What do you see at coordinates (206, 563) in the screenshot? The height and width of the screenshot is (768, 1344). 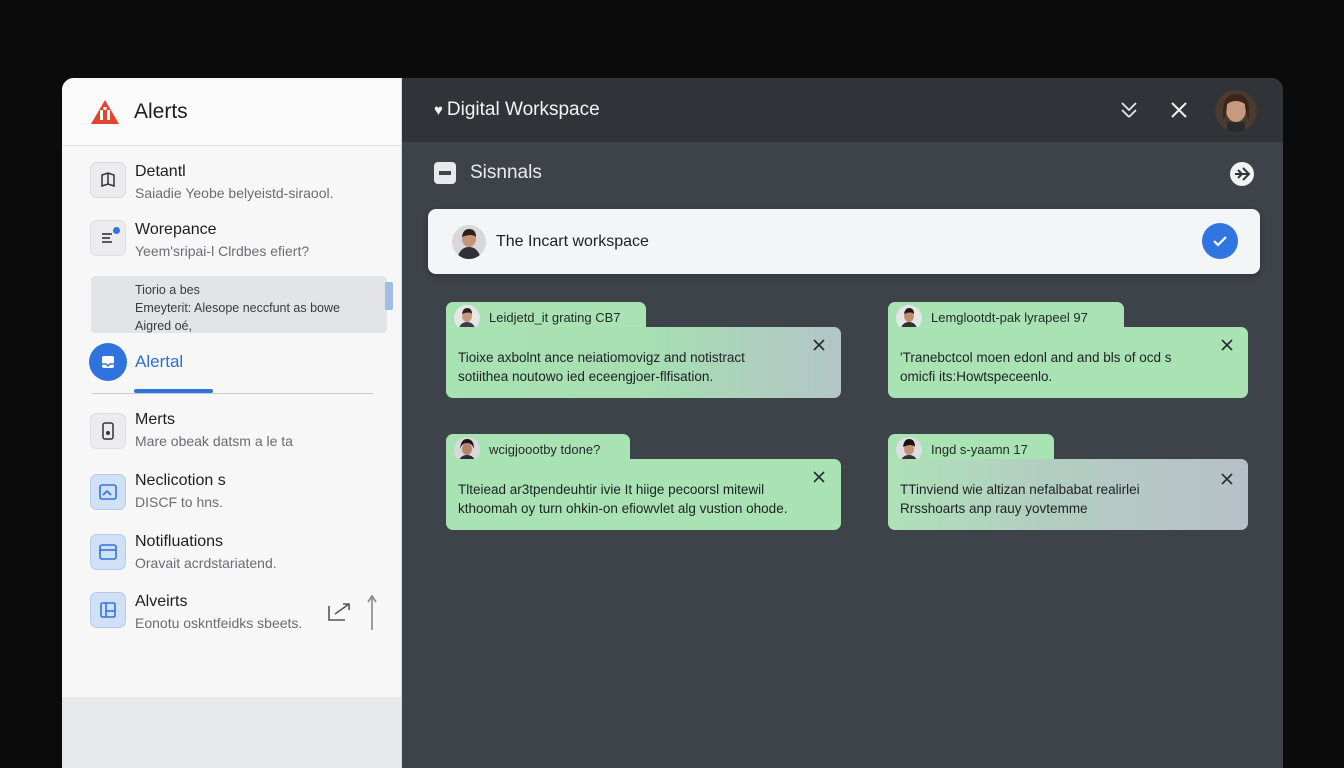 I see `sidebar-item-subtitle: Oravait acrdstariatend.` at bounding box center [206, 563].